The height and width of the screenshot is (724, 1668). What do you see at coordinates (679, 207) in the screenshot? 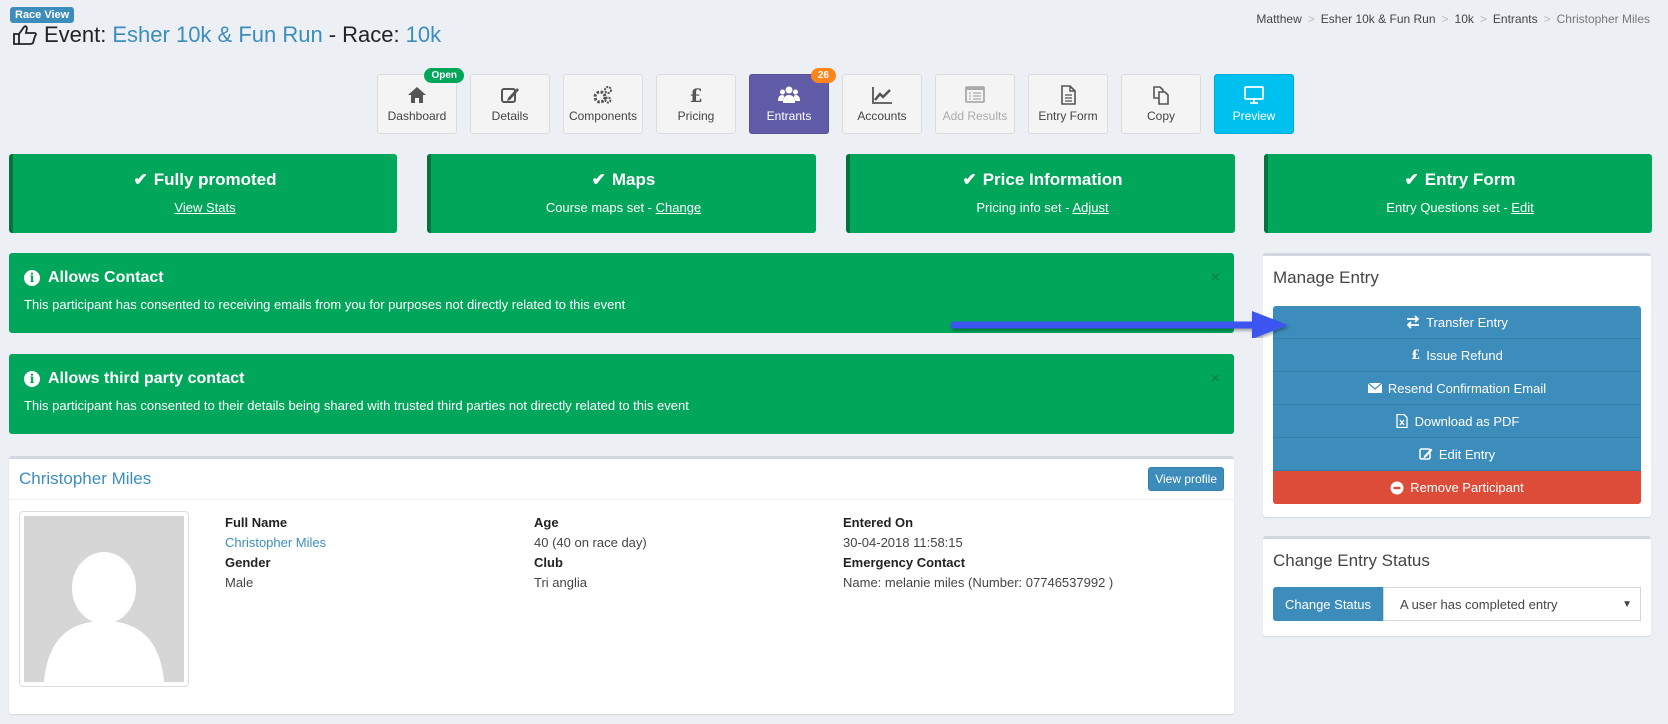
I see `change-maps-link: Change` at bounding box center [679, 207].